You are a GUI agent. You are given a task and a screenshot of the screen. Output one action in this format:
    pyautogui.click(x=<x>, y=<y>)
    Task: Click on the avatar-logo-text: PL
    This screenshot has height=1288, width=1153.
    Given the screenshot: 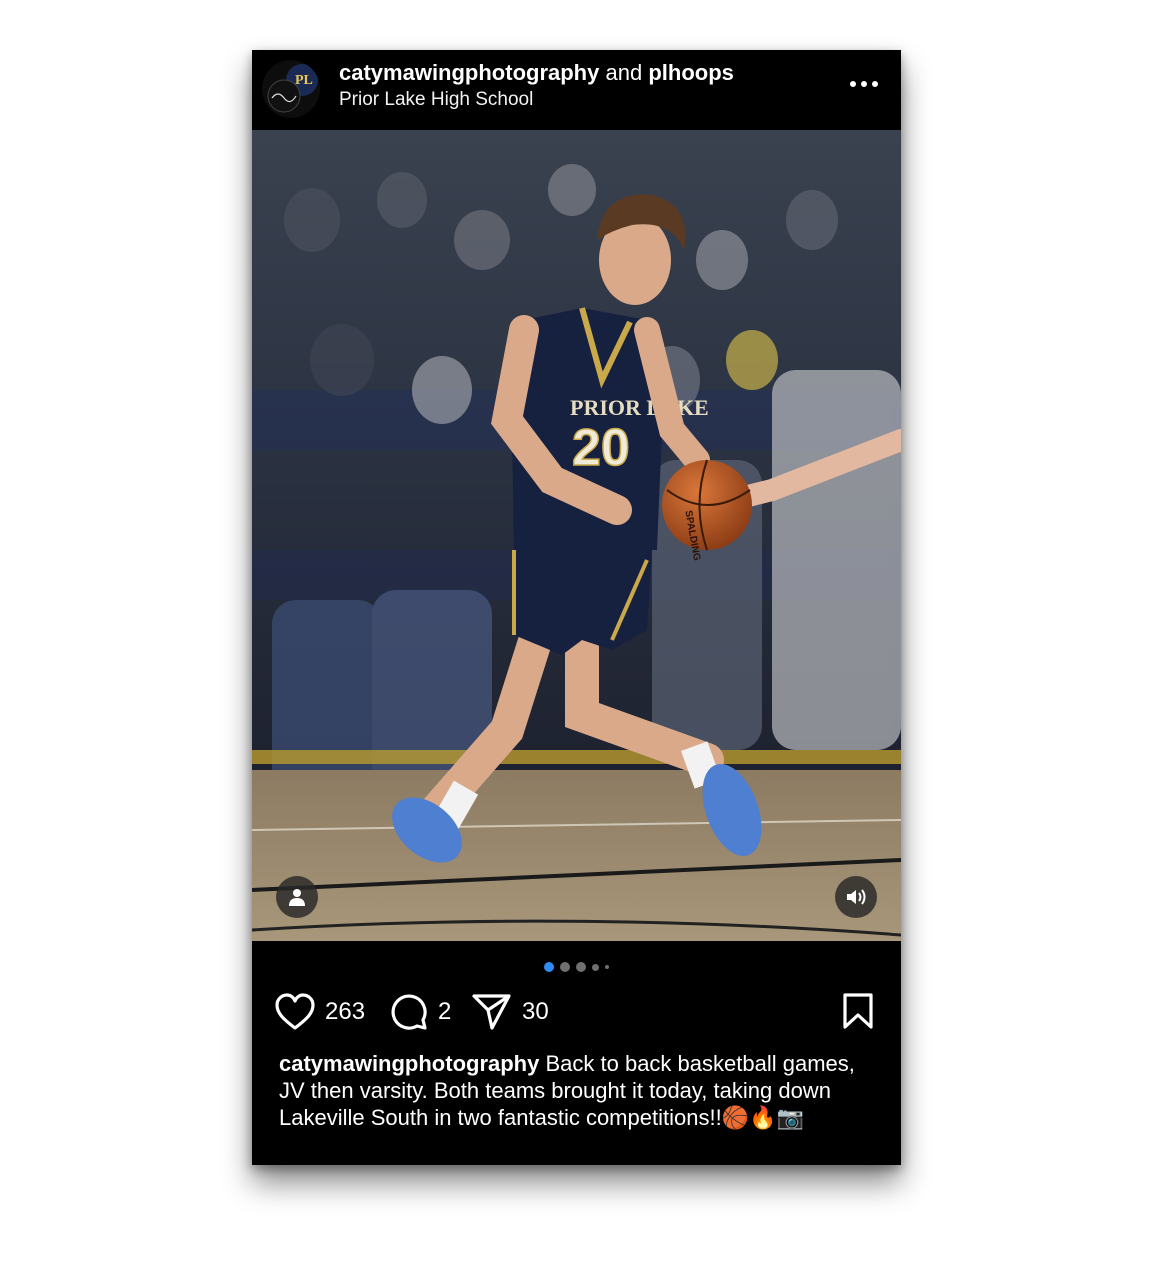 What is the action you would take?
    pyautogui.click(x=304, y=80)
    